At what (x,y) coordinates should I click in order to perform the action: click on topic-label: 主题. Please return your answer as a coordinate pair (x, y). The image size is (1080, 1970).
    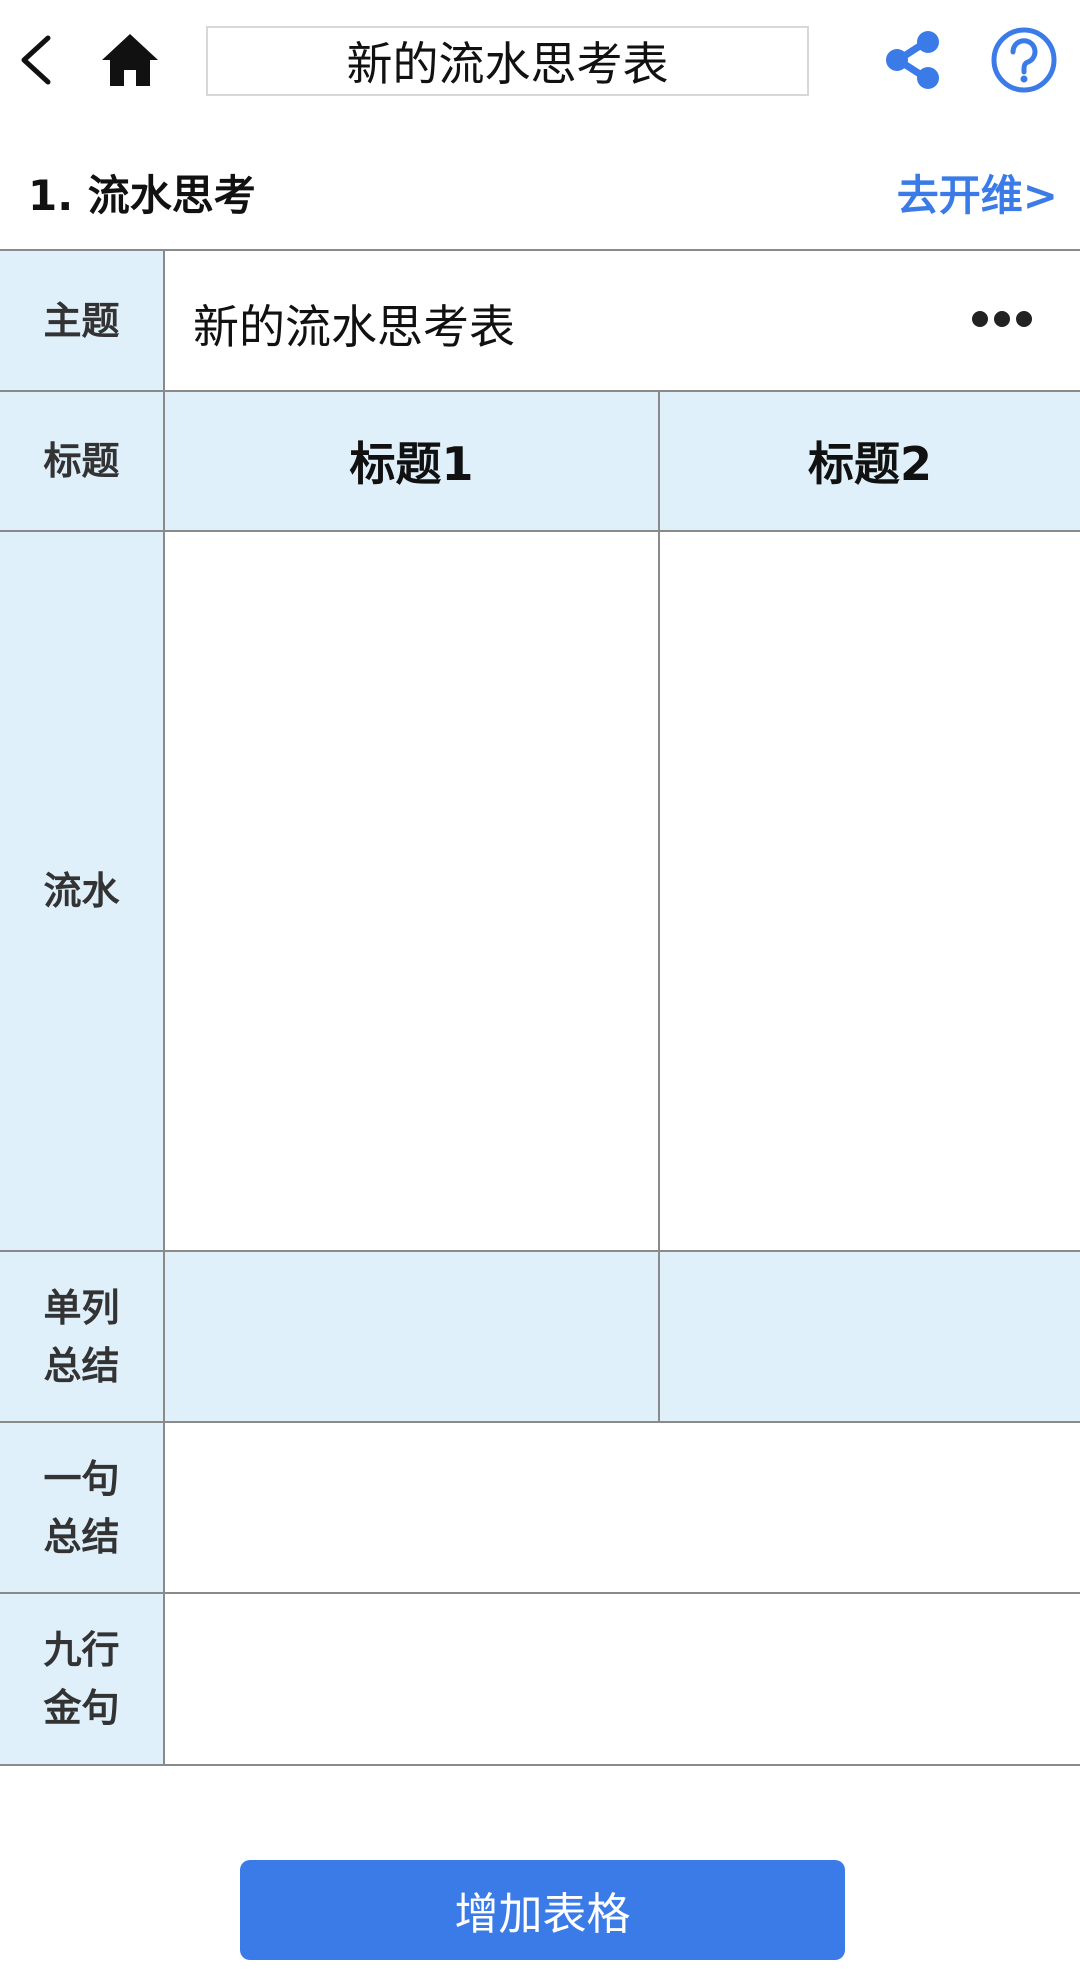
    Looking at the image, I should click on (82, 320).